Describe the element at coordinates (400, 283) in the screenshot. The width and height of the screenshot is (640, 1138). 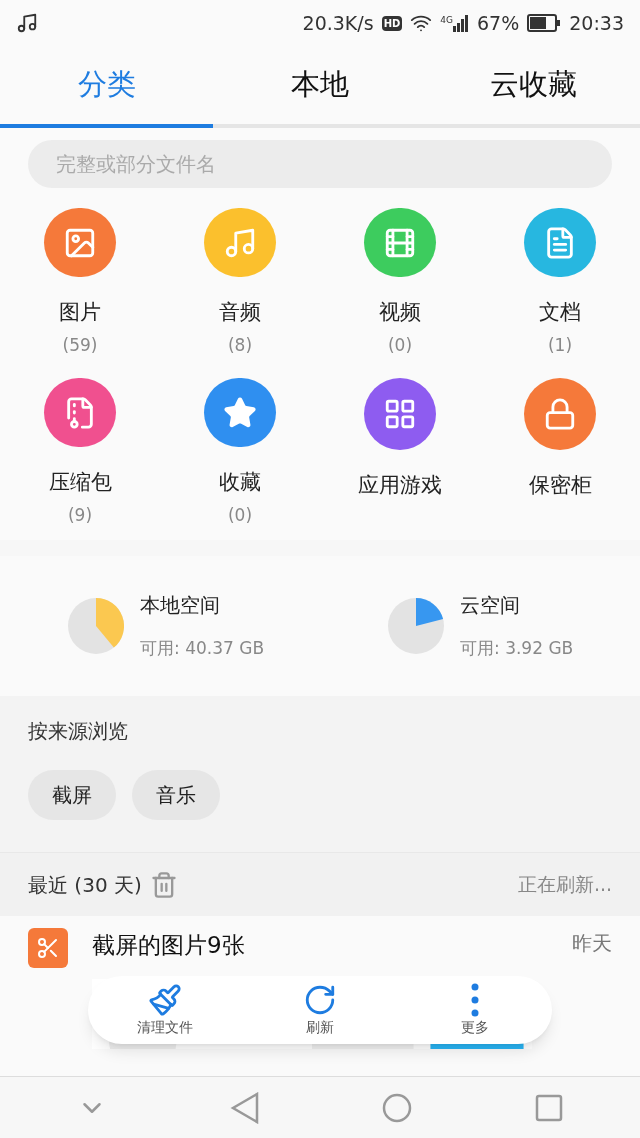
I see `category-item: 视频 (0)` at that location.